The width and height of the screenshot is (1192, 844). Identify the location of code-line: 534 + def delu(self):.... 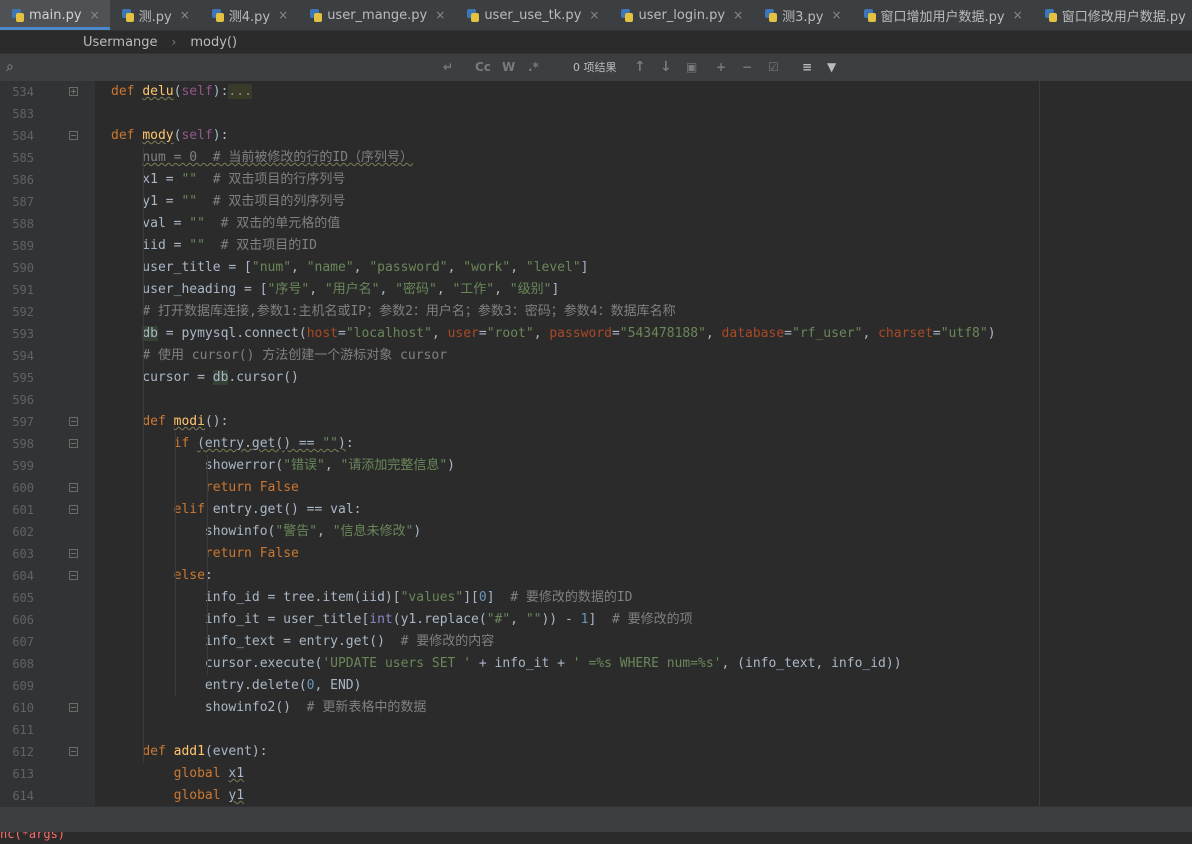
(596, 92).